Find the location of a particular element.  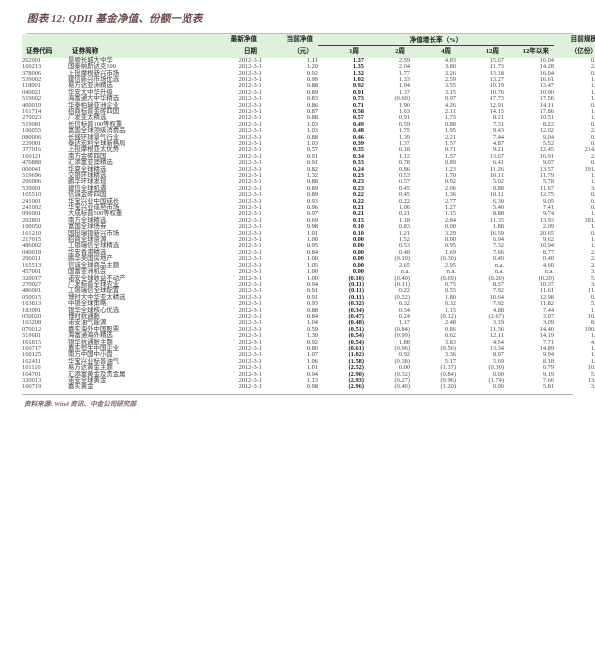

growth-2w: (0.40) is located at coordinates (402, 387).